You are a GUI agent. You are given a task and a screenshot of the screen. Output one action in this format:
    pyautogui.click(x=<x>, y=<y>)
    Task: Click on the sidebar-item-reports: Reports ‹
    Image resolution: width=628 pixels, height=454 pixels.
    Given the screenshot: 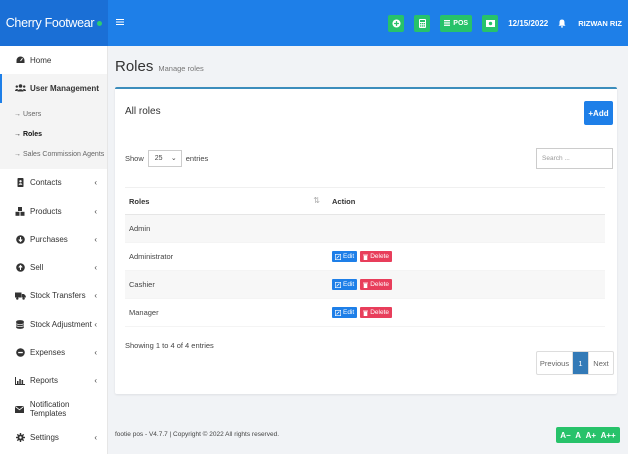 What is the action you would take?
    pyautogui.click(x=53, y=381)
    